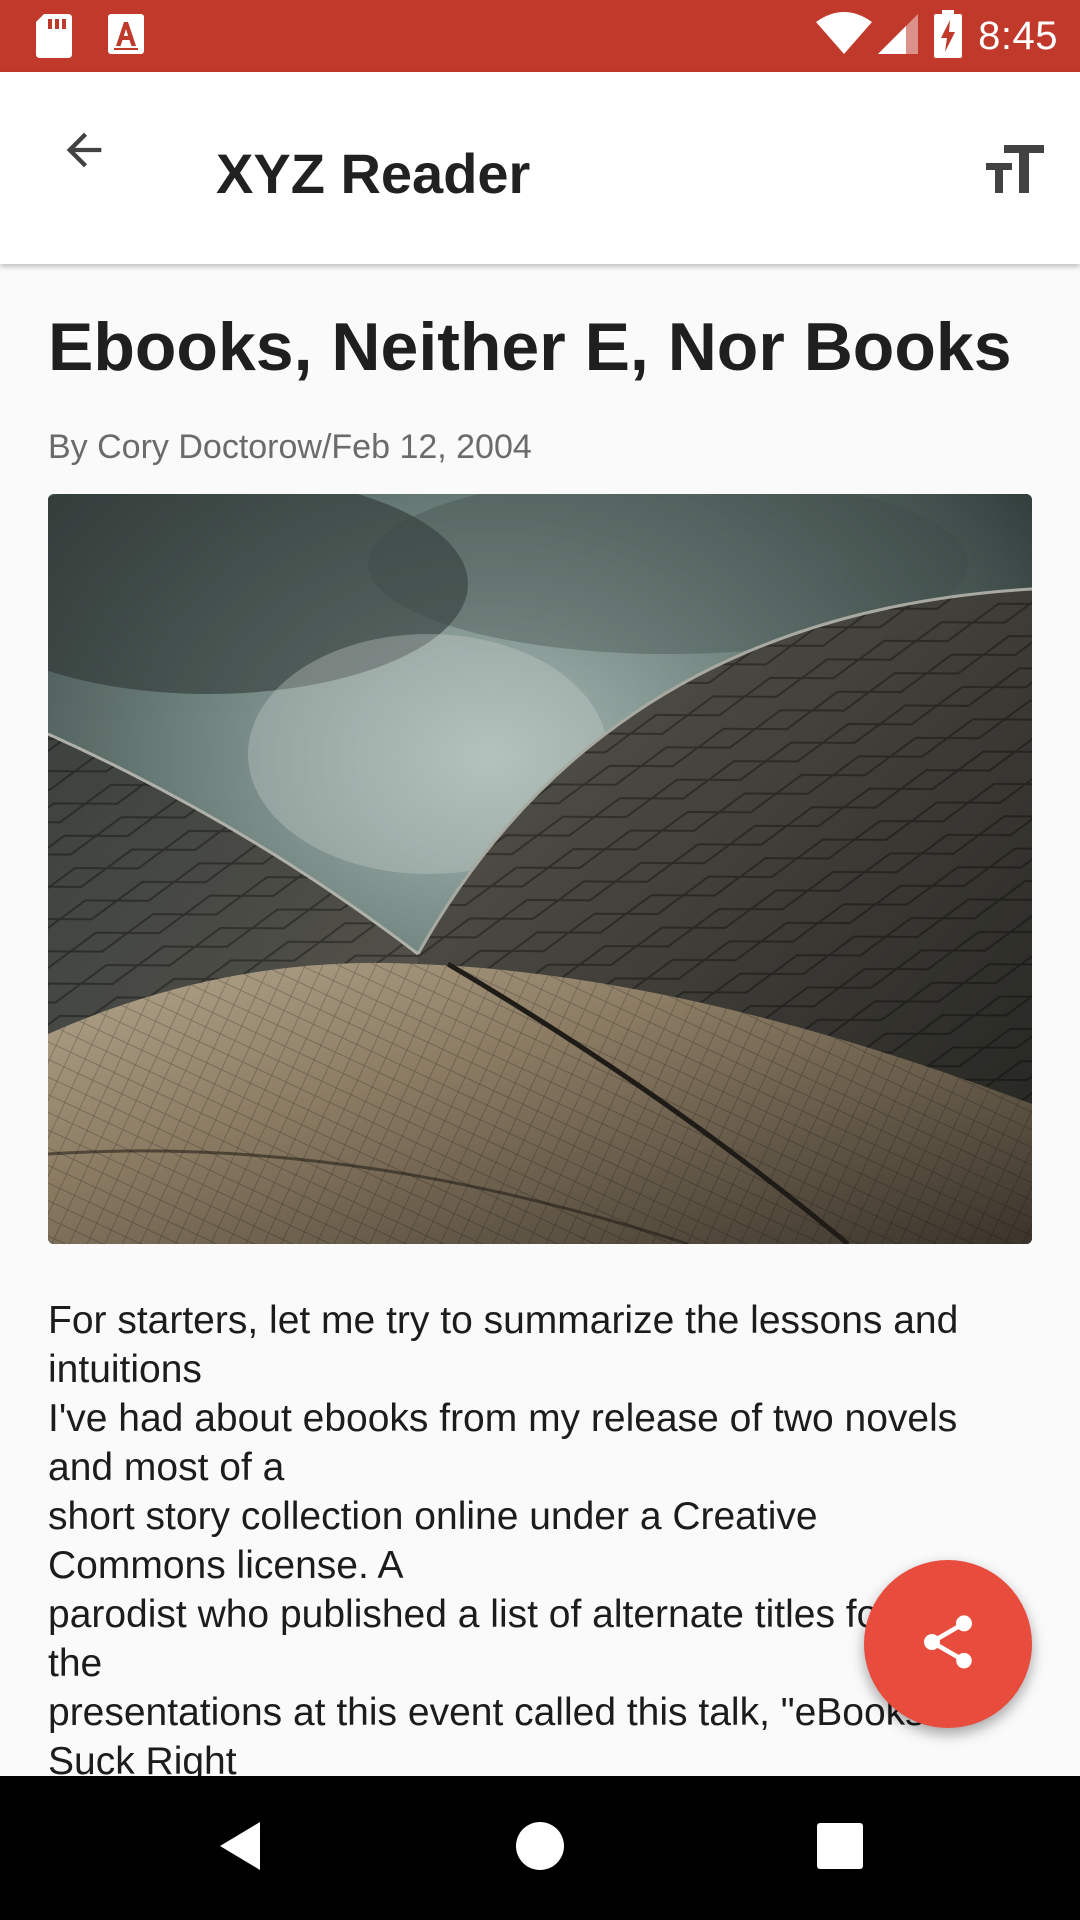 This screenshot has height=1920, width=1080. What do you see at coordinates (54, 38) in the screenshot?
I see `sd-card-icon` at bounding box center [54, 38].